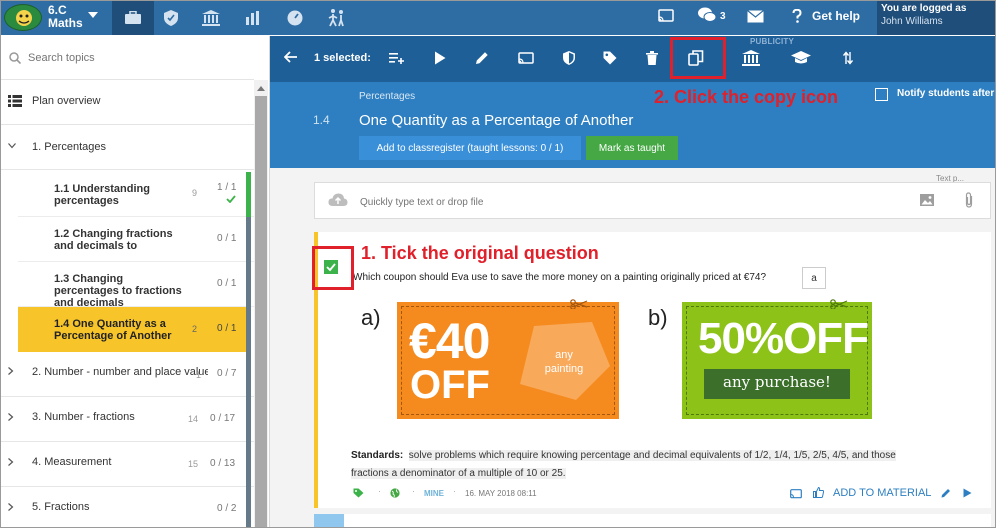  I want to click on subtopic-progress: 1 / 1, so click(227, 187).